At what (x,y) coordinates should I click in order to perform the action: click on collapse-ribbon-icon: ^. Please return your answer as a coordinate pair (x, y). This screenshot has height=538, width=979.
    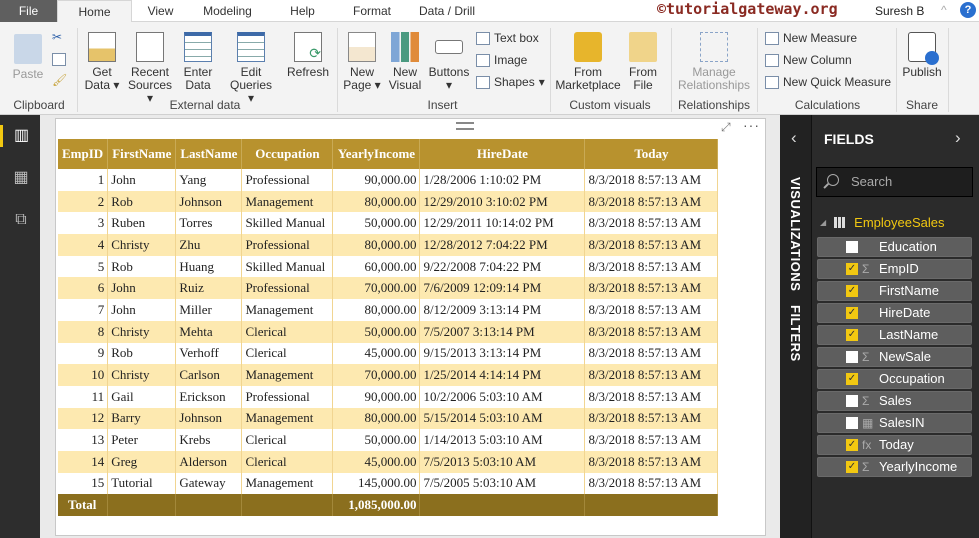
    Looking at the image, I should click on (944, 10).